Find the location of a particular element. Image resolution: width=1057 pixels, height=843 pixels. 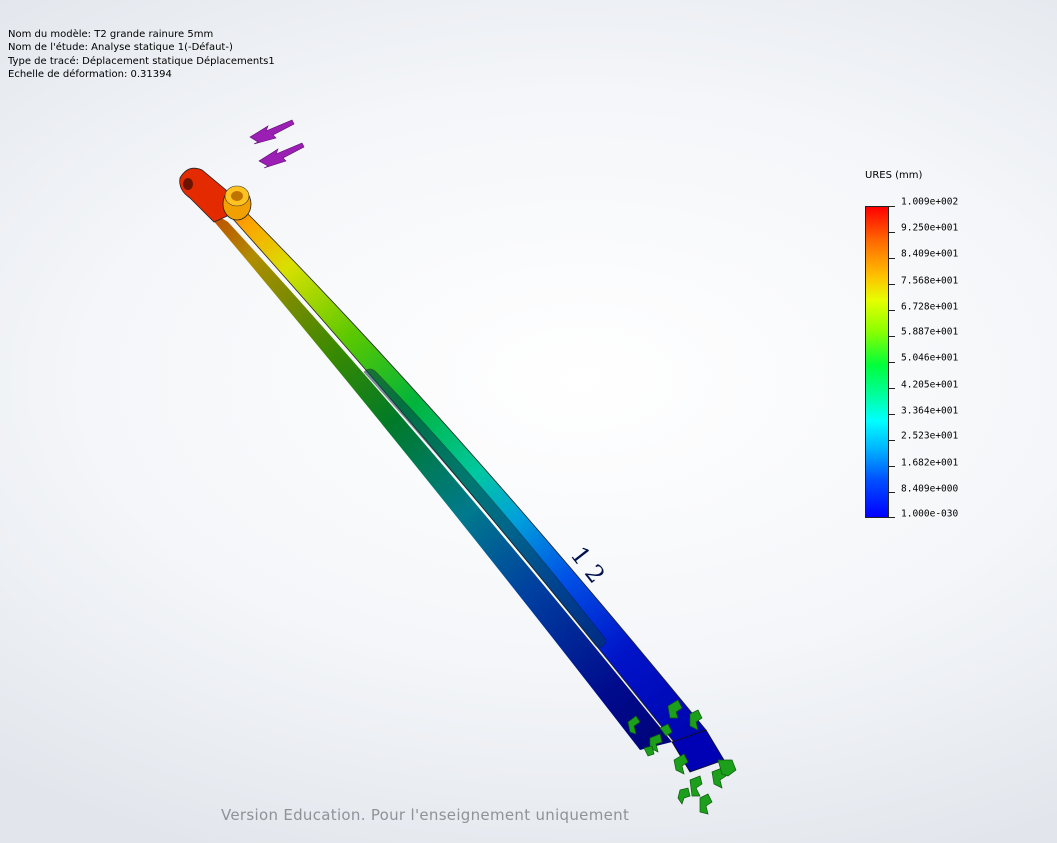

boss-hole is located at coordinates (237, 196).